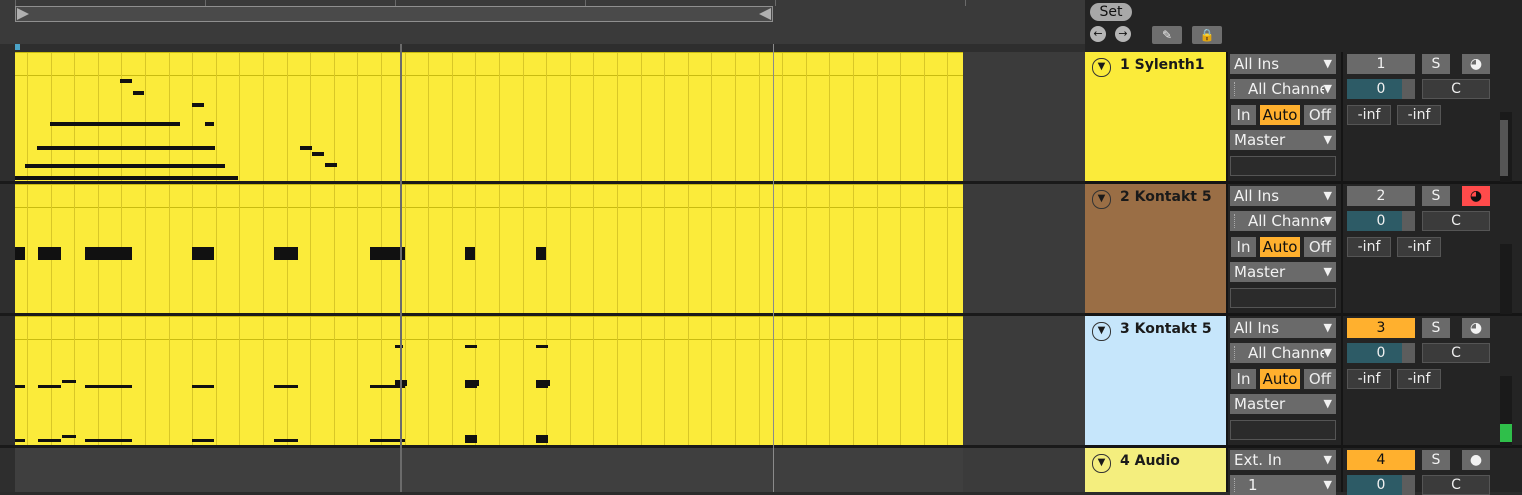 Image resolution: width=1522 pixels, height=495 pixels. Describe the element at coordinates (1476, 460) in the screenshot. I see `arm-button: ●` at that location.